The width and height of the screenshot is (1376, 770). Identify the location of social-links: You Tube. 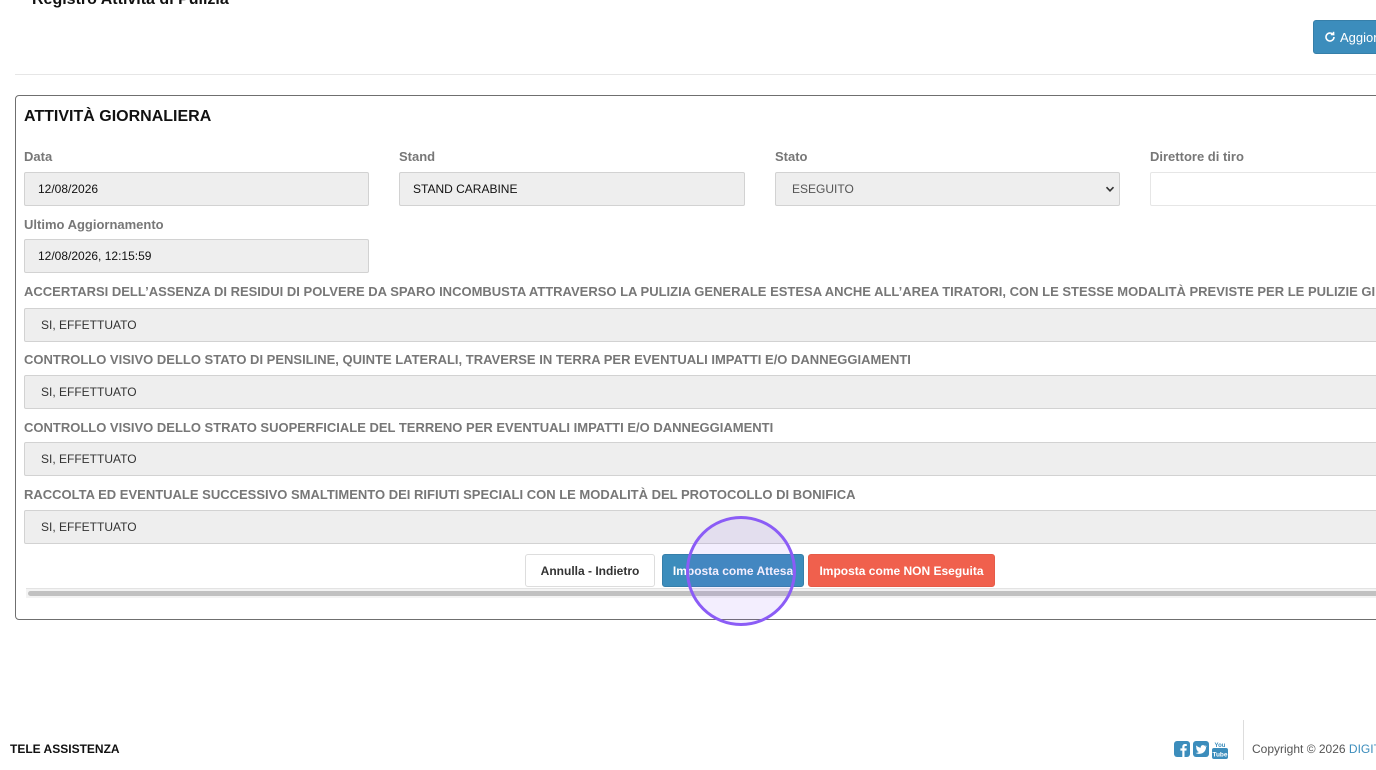
(1201, 750).